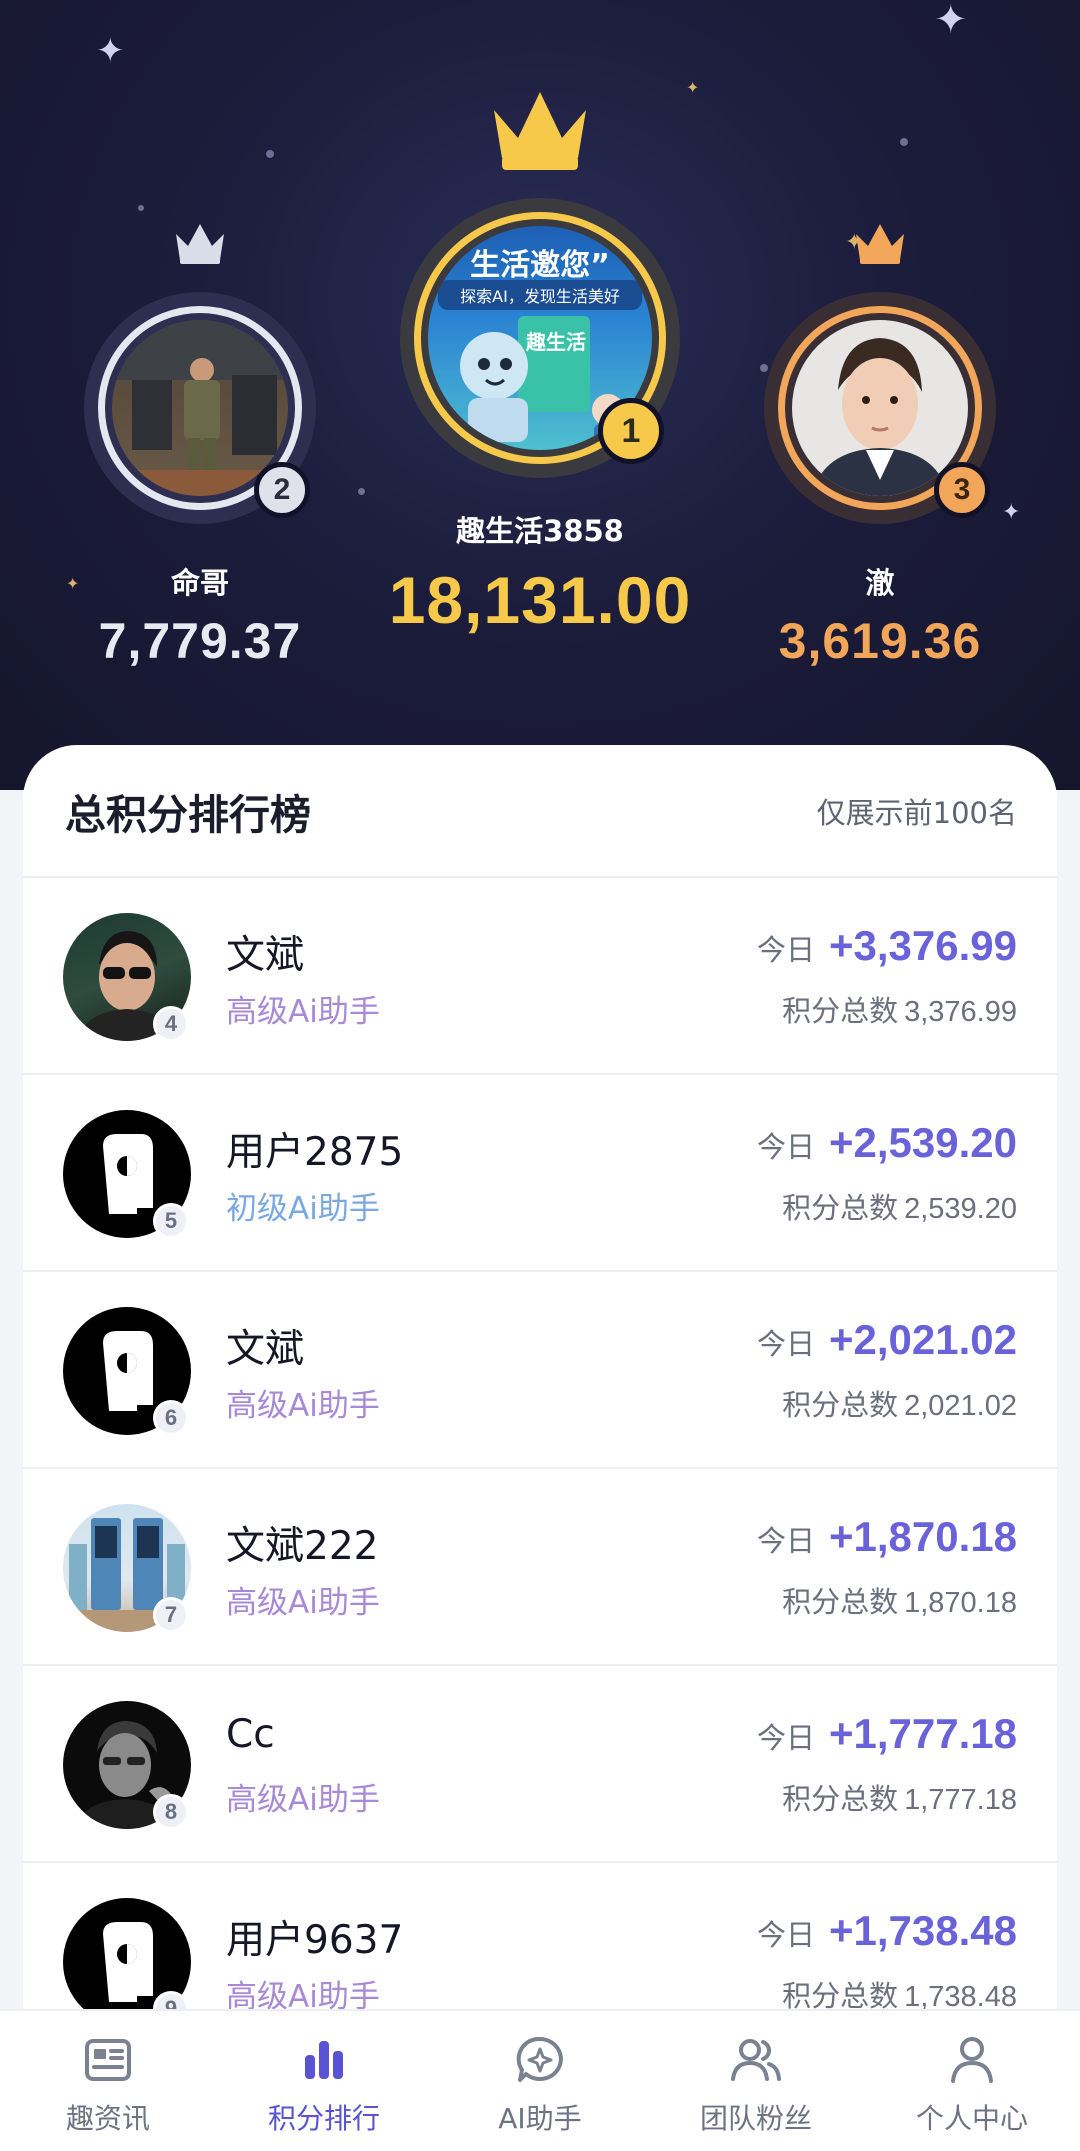  What do you see at coordinates (880, 244) in the screenshot?
I see `bronze-crown-icon` at bounding box center [880, 244].